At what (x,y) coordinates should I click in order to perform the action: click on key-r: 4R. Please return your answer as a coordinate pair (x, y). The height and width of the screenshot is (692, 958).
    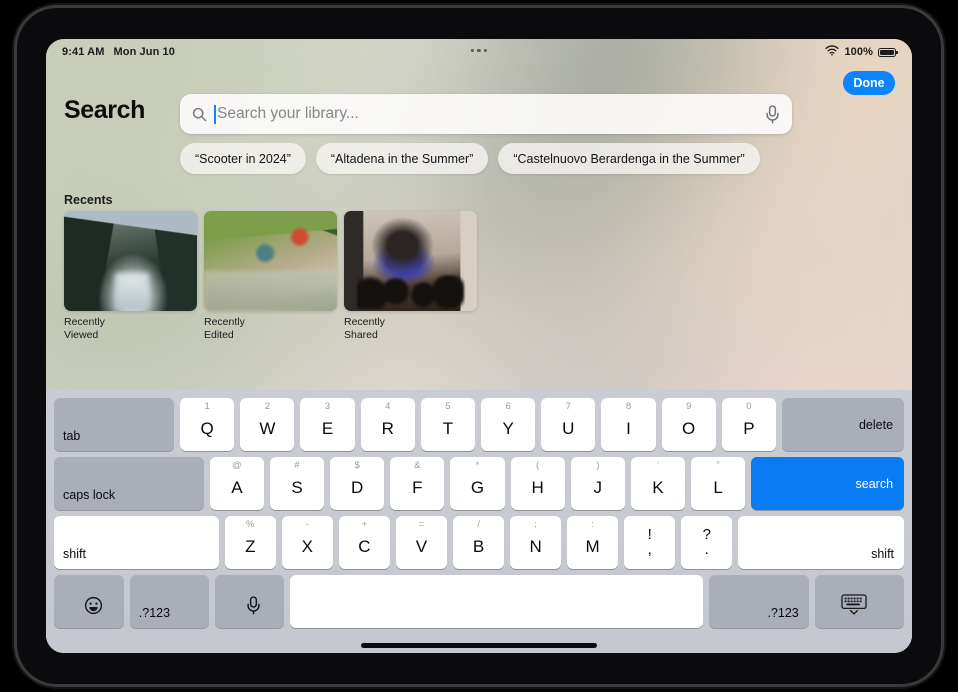
    Looking at the image, I should click on (387, 424).